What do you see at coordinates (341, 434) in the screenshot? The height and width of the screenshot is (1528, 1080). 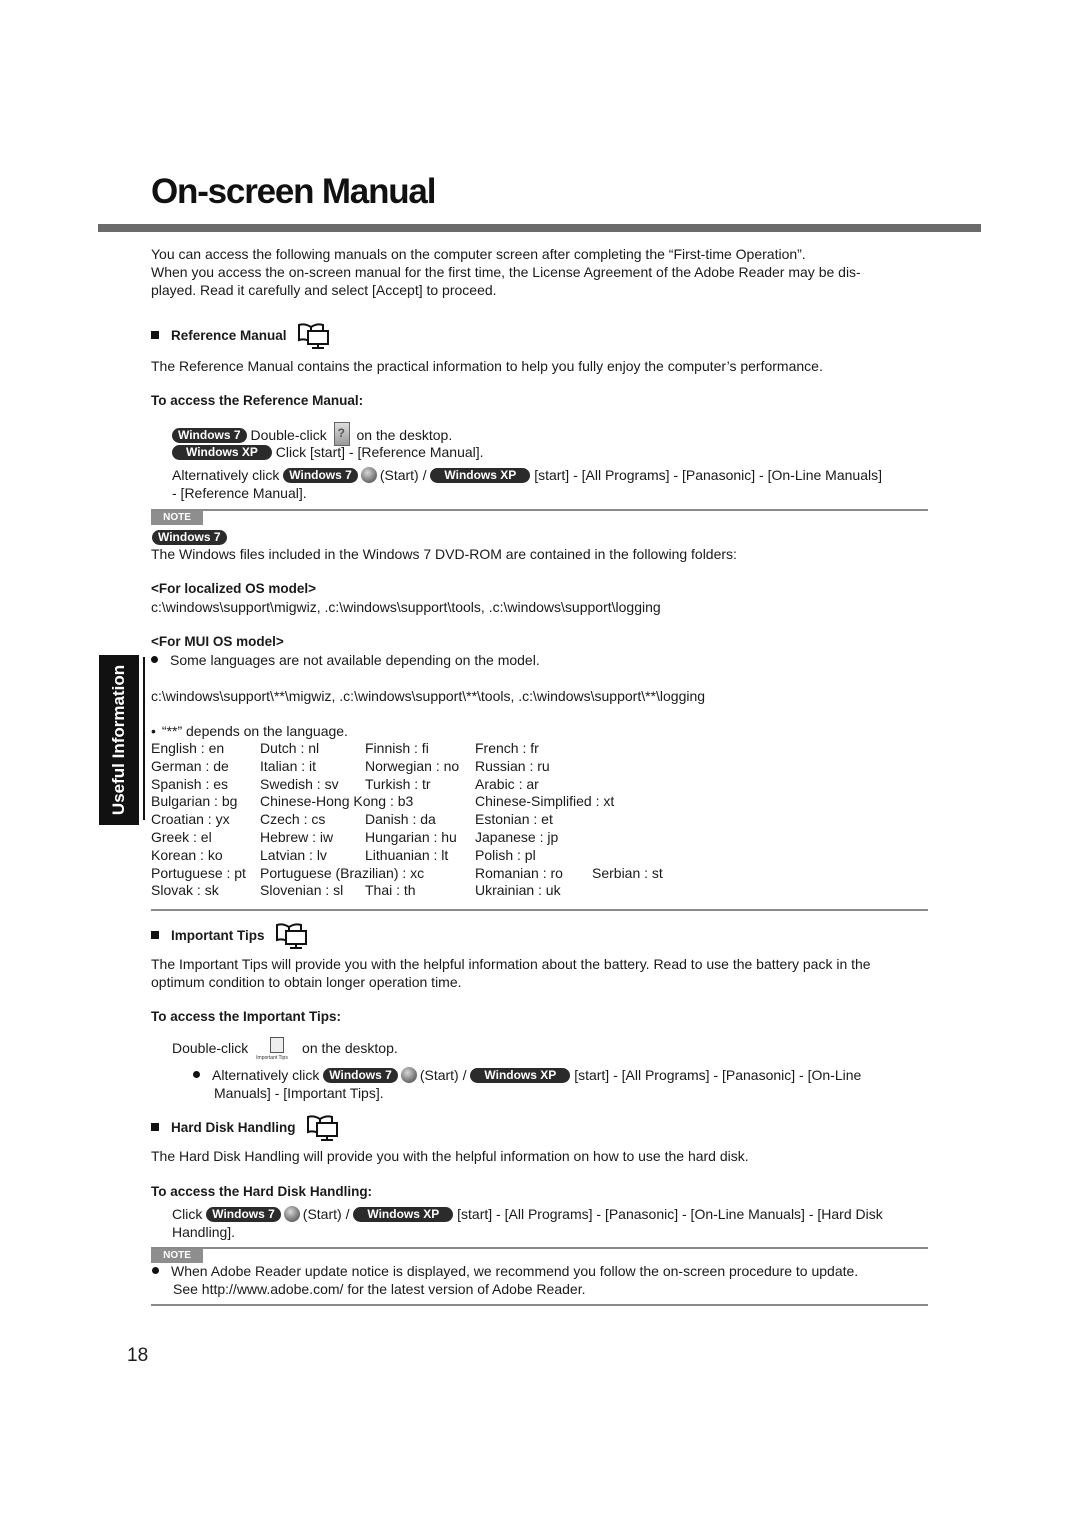 I see `reference-manual-desktop-icon` at bounding box center [341, 434].